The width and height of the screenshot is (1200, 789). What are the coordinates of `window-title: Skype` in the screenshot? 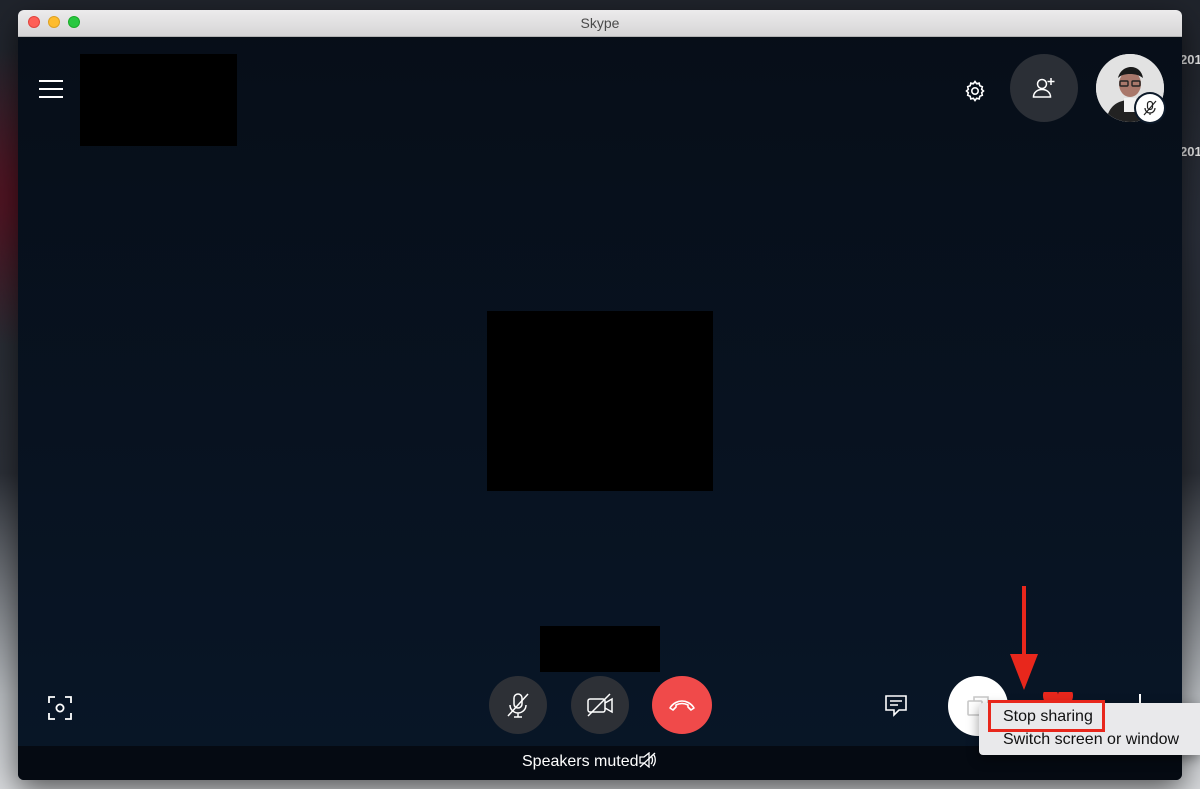 It's located at (600, 23).